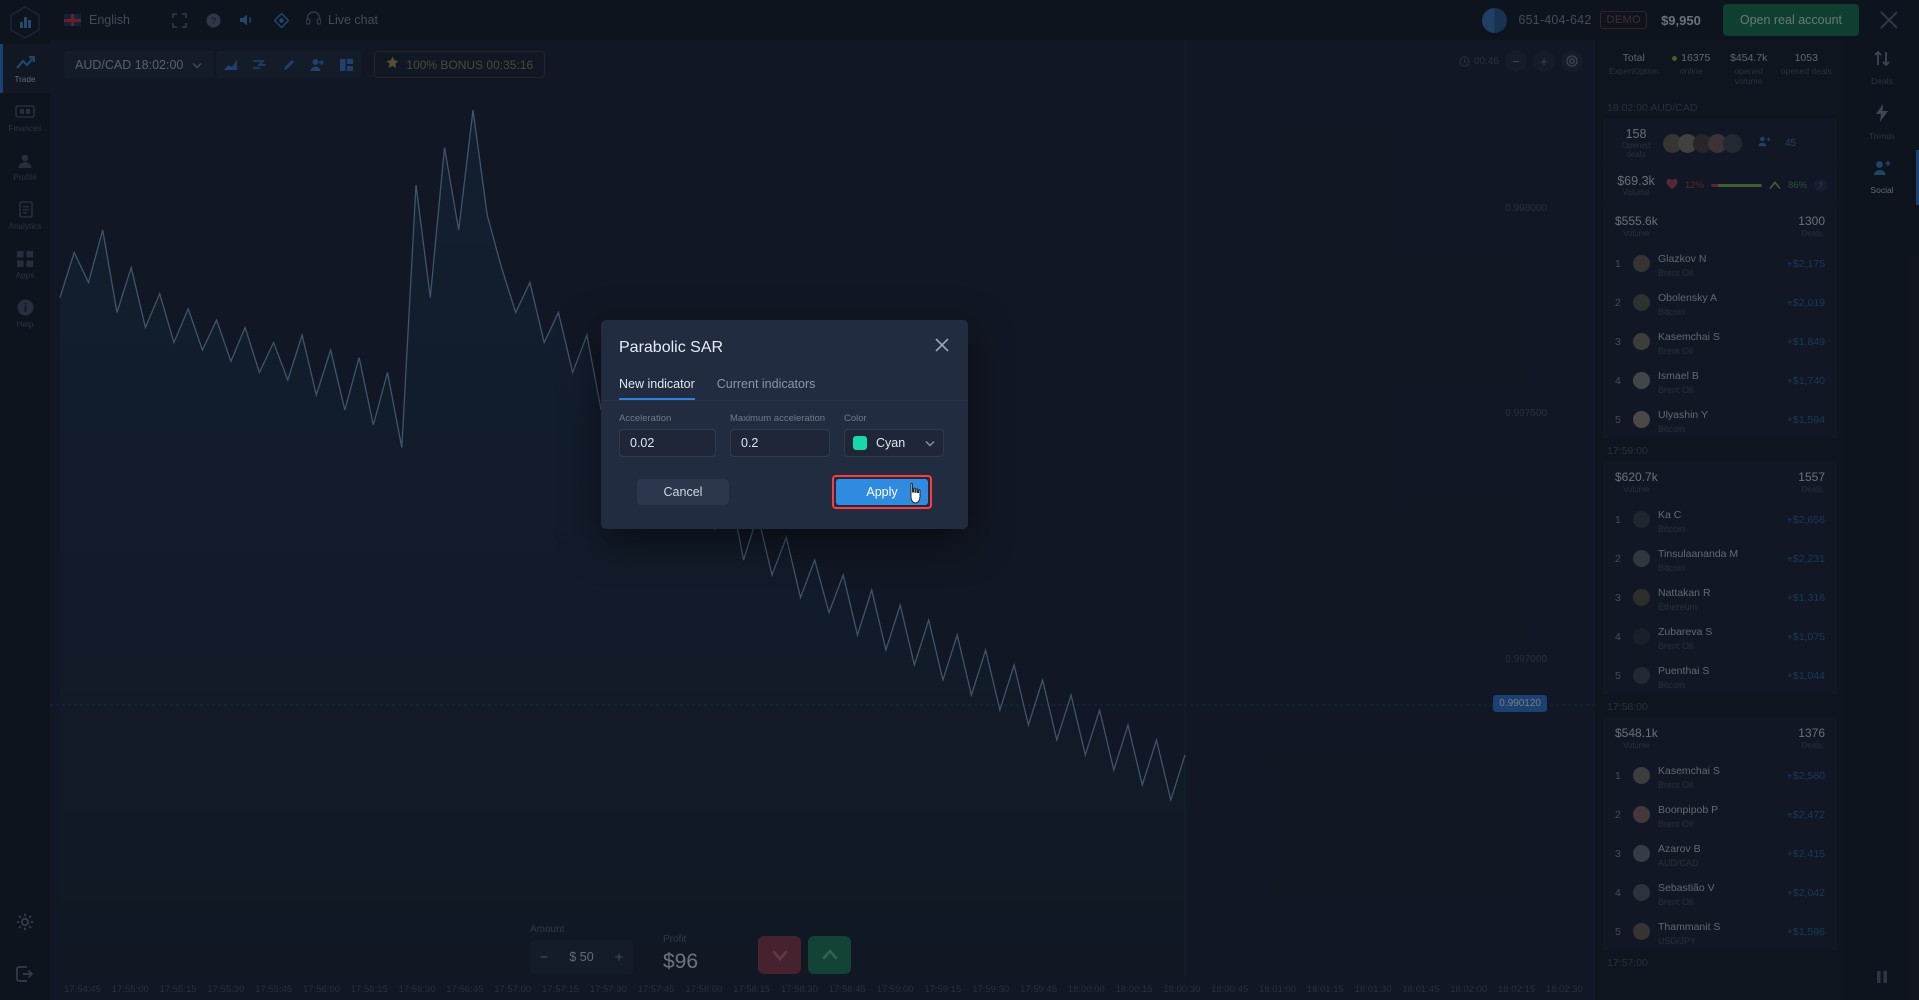 The image size is (1919, 1000). I want to click on color-select: Cyan, so click(894, 443).